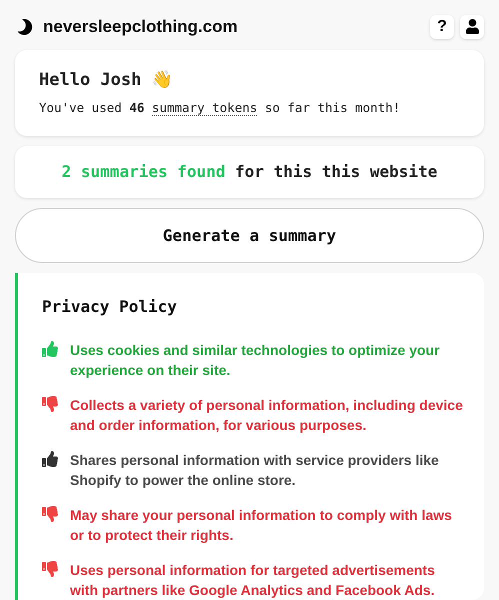 The height and width of the screenshot is (600, 499). I want to click on account-button, so click(472, 26).